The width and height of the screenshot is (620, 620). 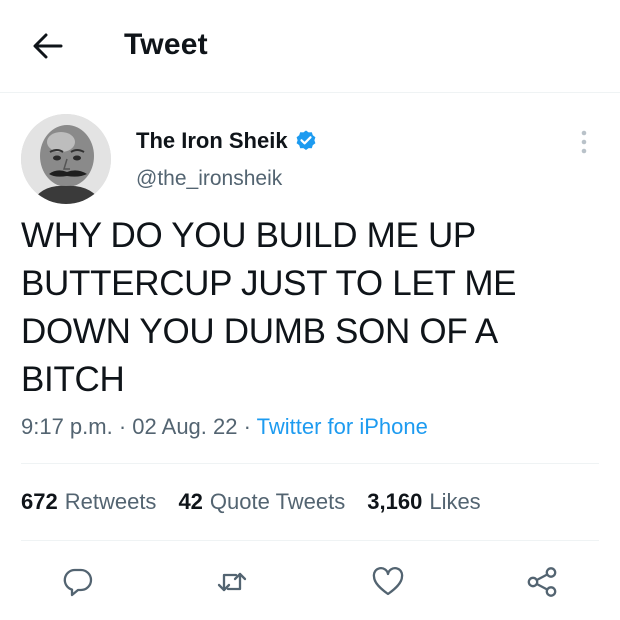 I want to click on retweet-button, so click(x=232, y=582).